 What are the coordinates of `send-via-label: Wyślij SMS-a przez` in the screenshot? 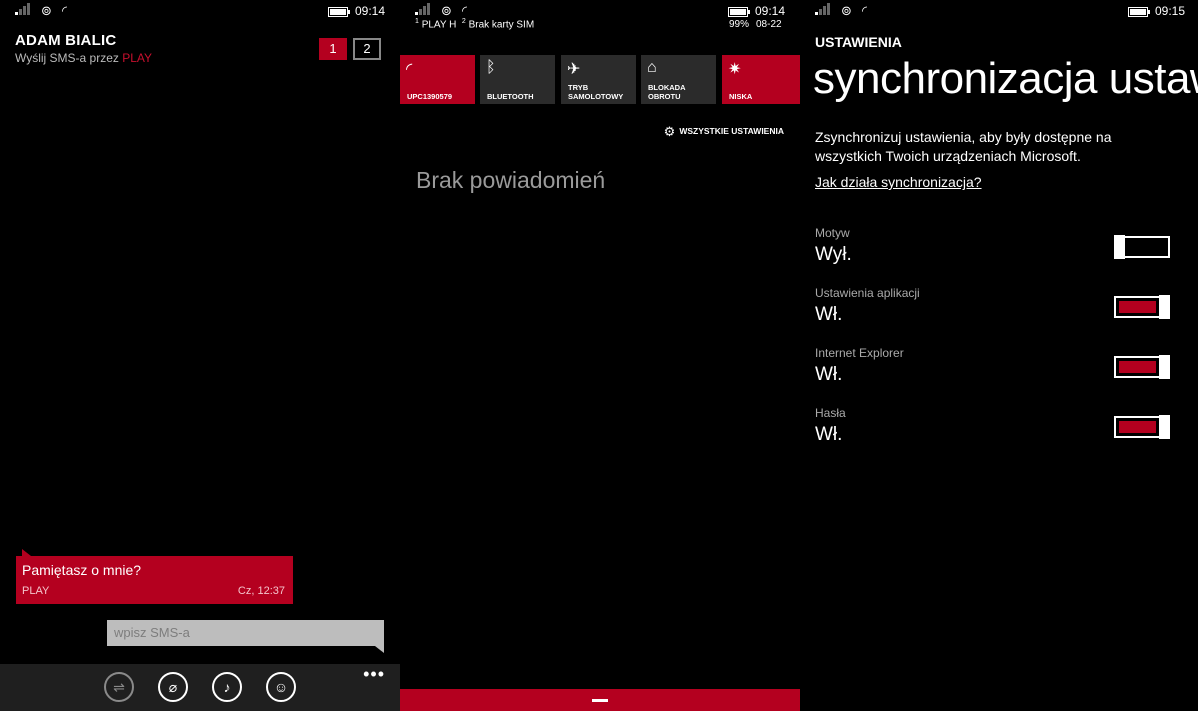 It's located at (67, 58).